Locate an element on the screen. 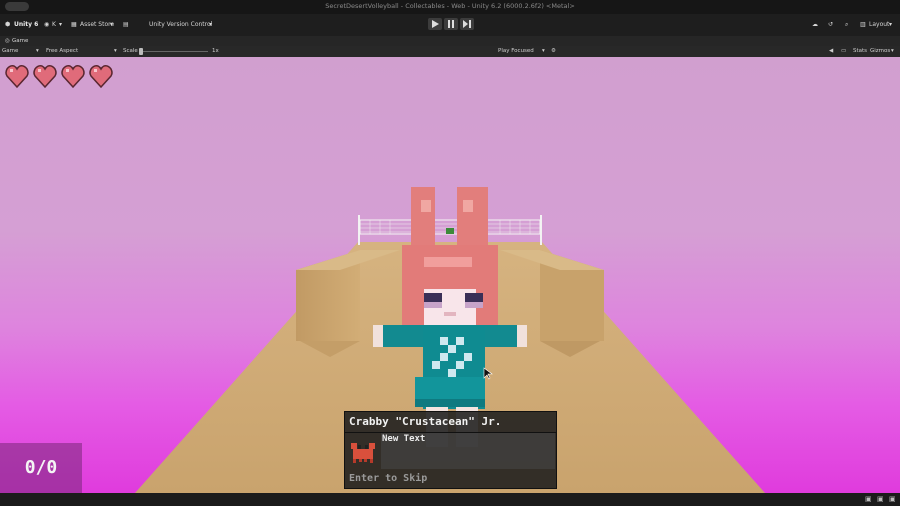 The height and width of the screenshot is (506, 900). score-counter: 0/0 is located at coordinates (41, 467).